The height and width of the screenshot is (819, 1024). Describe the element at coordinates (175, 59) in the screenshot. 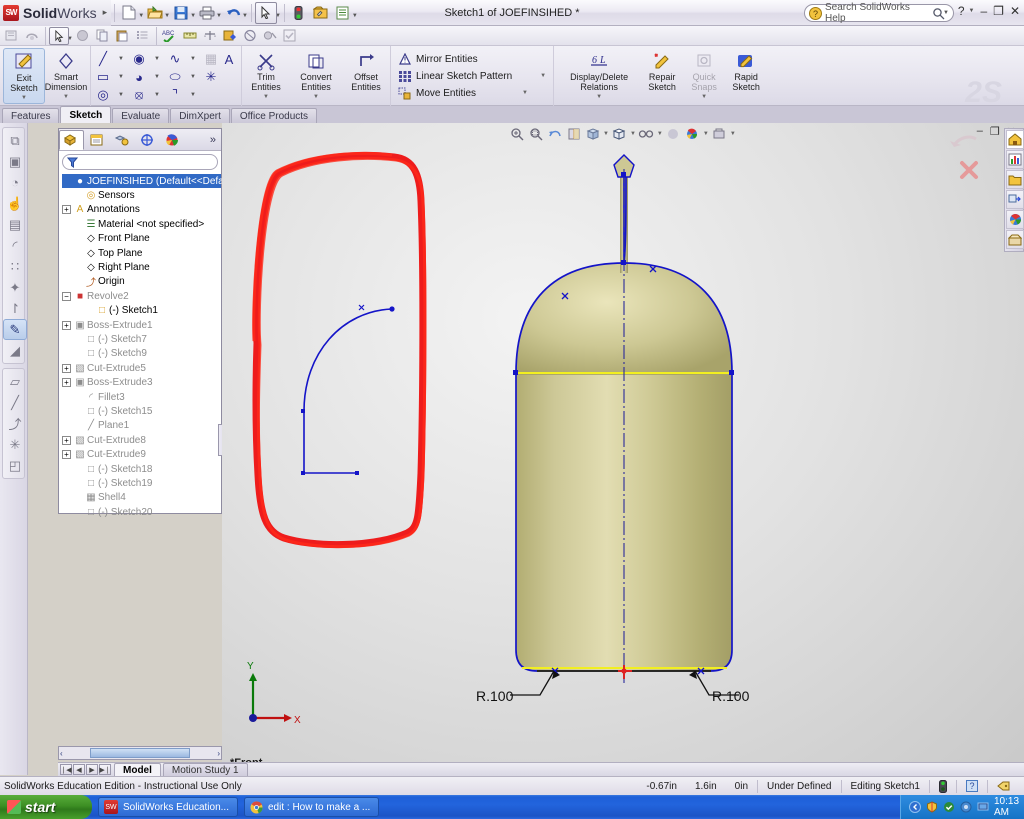

I see `spline-icon: ∿` at that location.